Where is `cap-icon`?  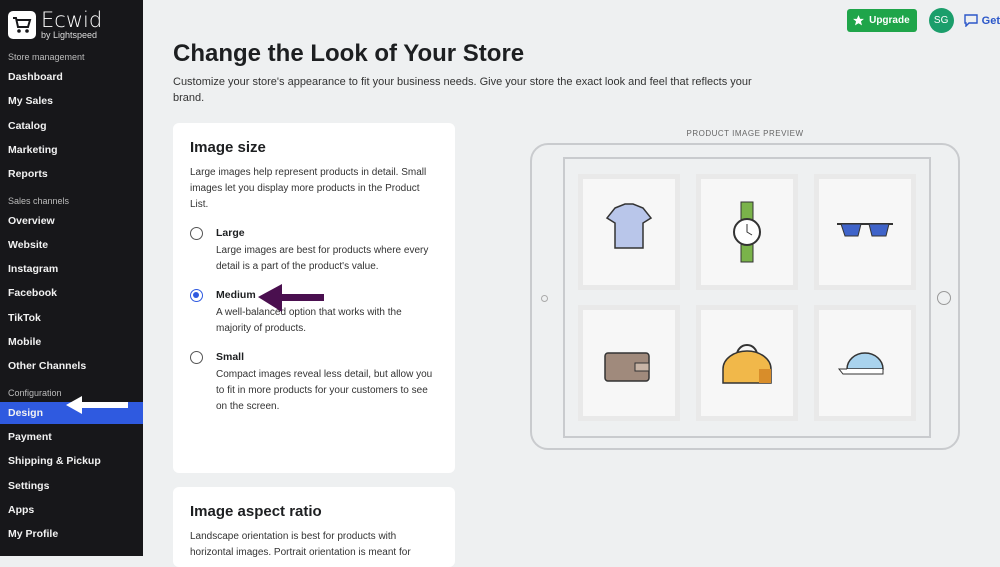 cap-icon is located at coordinates (860, 363).